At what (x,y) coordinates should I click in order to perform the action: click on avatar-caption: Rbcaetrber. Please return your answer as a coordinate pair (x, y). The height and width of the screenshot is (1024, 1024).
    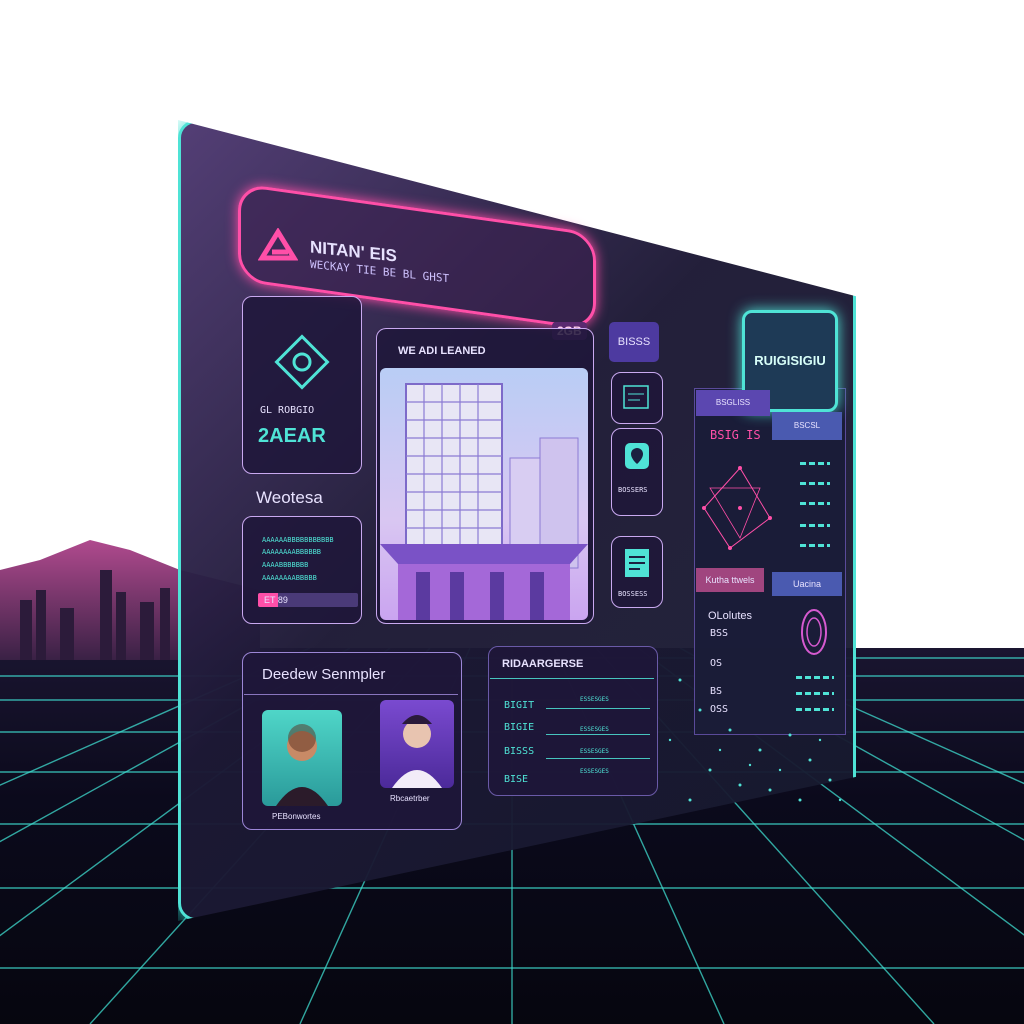
    Looking at the image, I should click on (410, 798).